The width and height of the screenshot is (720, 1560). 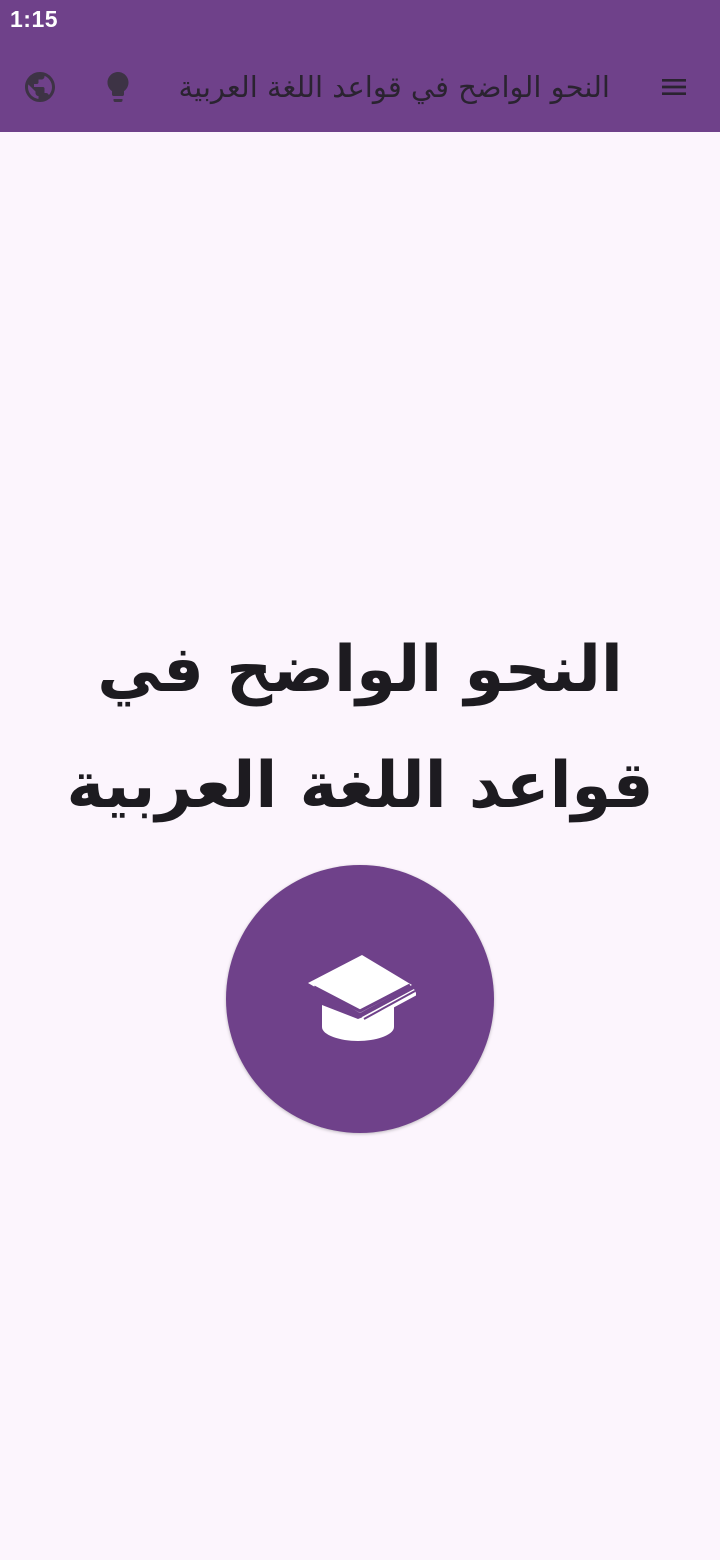 I want to click on menu-icon, so click(x=674, y=87).